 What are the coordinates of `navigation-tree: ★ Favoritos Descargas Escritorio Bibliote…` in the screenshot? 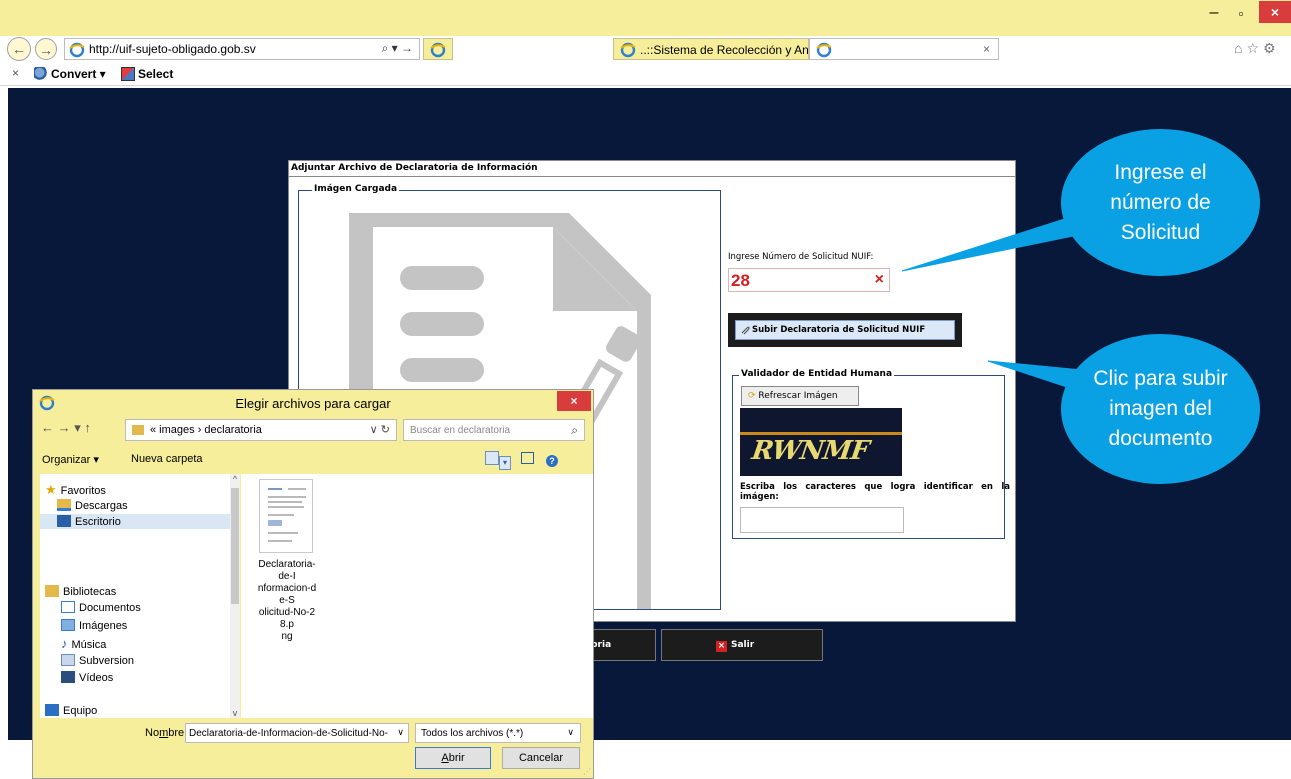 It's located at (140, 596).